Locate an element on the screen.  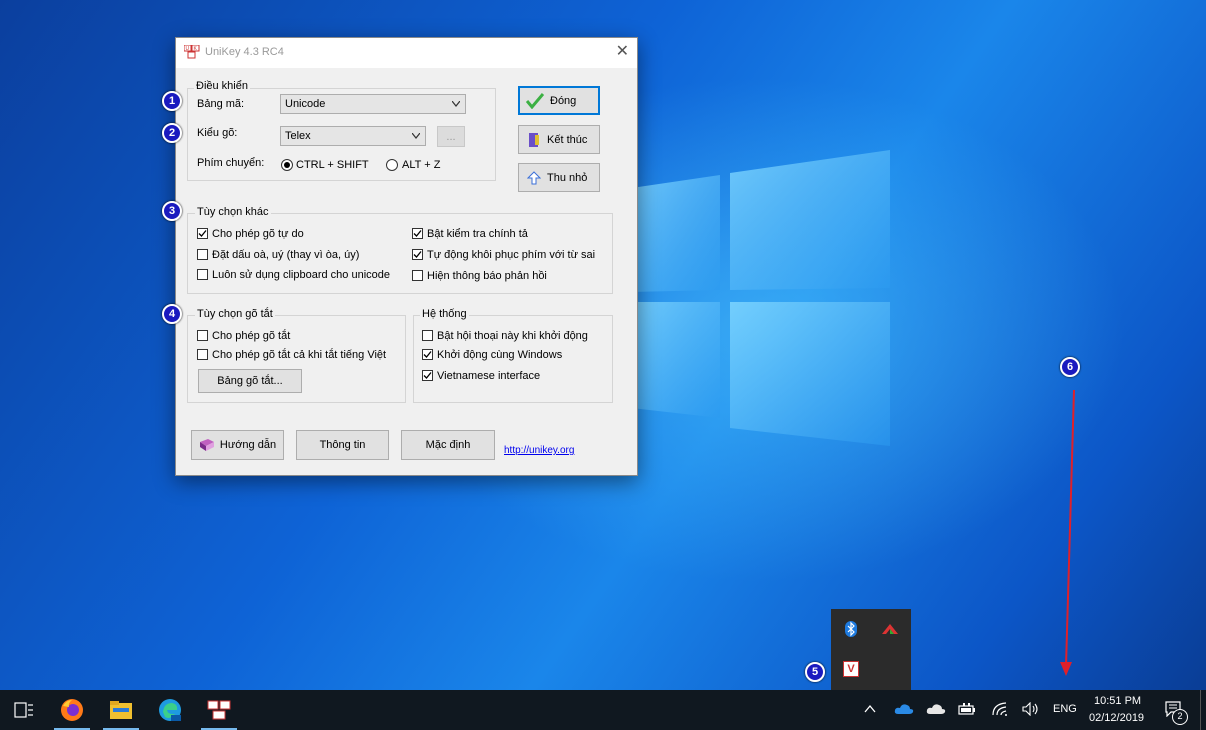
free-typing-label: Cho phép gõ tự do is located at coordinates (258, 234).